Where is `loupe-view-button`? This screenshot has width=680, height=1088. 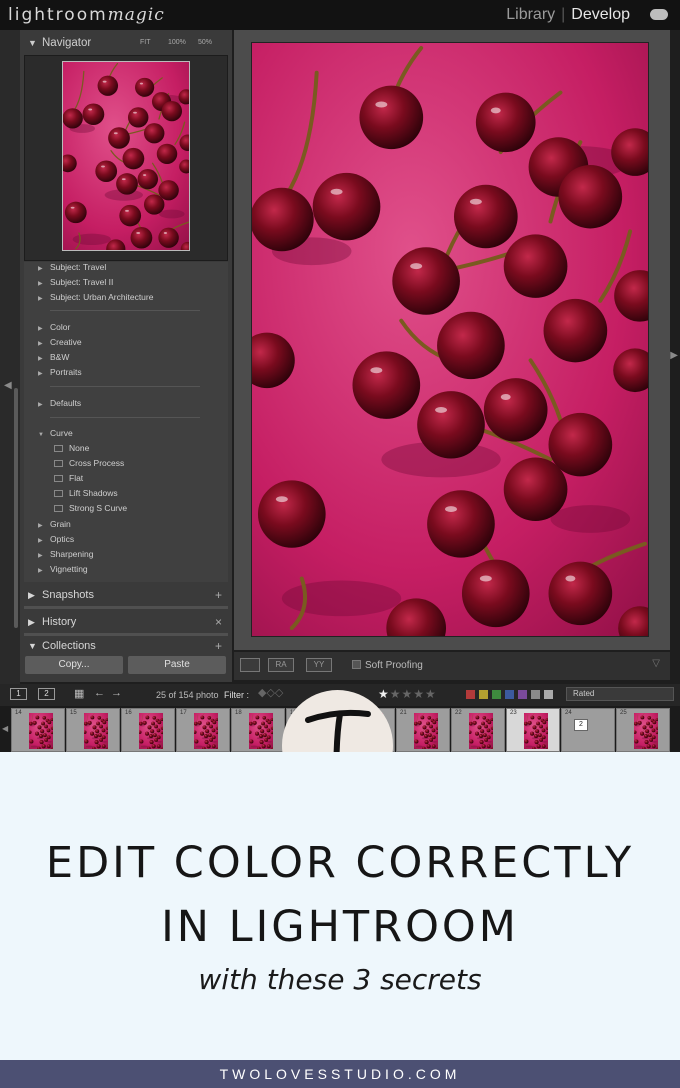 loupe-view-button is located at coordinates (250, 665).